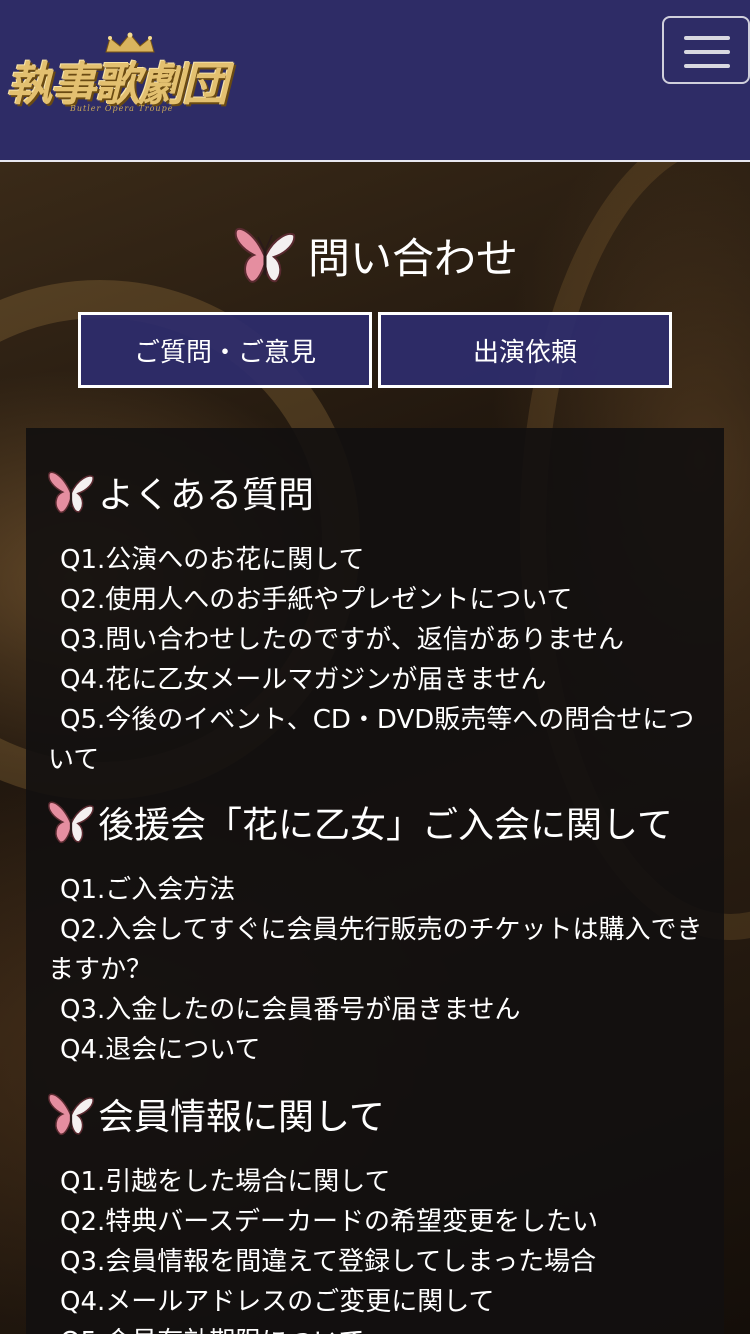  What do you see at coordinates (378, 1328) in the screenshot?
I see `faq-item: Q5.会員有効期限について` at bounding box center [378, 1328].